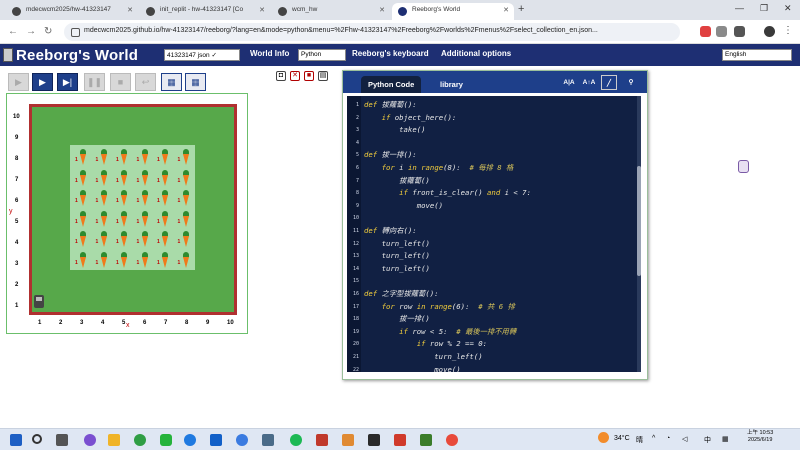 The width and height of the screenshot is (800, 450). What do you see at coordinates (374, 440) in the screenshot?
I see `app-nx-icon` at bounding box center [374, 440].